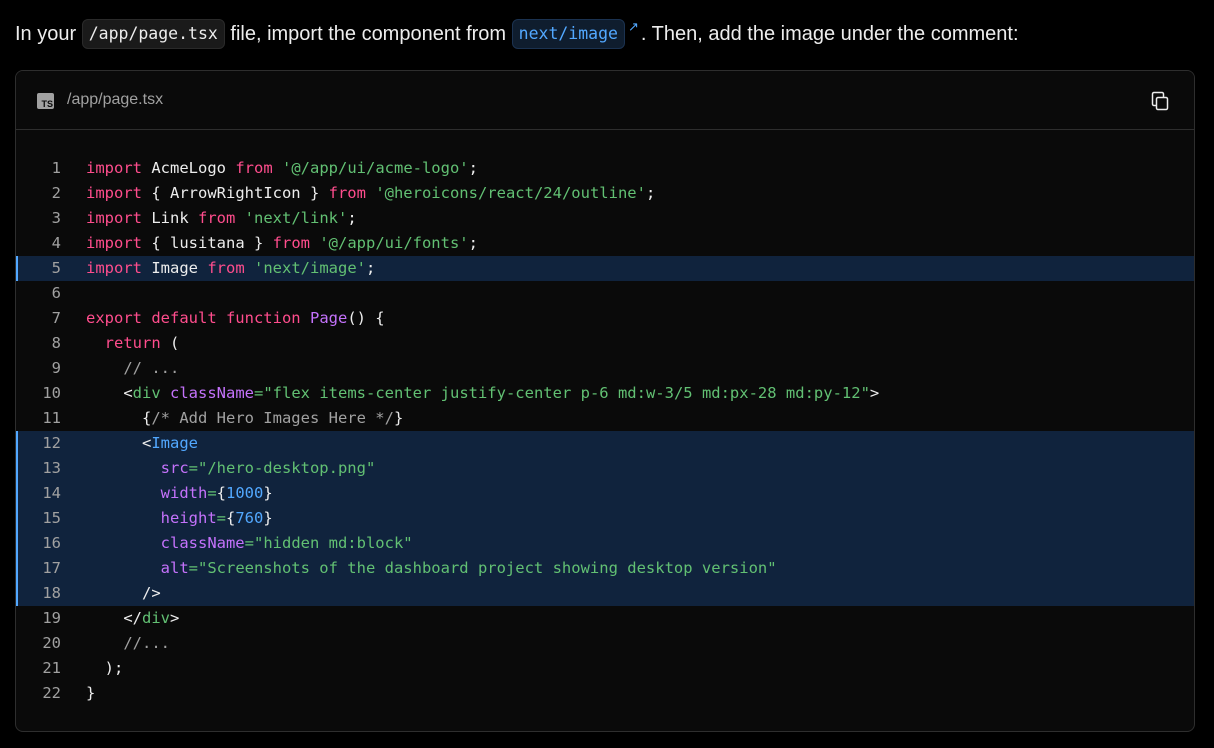 The image size is (1214, 748). I want to click on code-line: 15 height={760}, so click(605, 518).